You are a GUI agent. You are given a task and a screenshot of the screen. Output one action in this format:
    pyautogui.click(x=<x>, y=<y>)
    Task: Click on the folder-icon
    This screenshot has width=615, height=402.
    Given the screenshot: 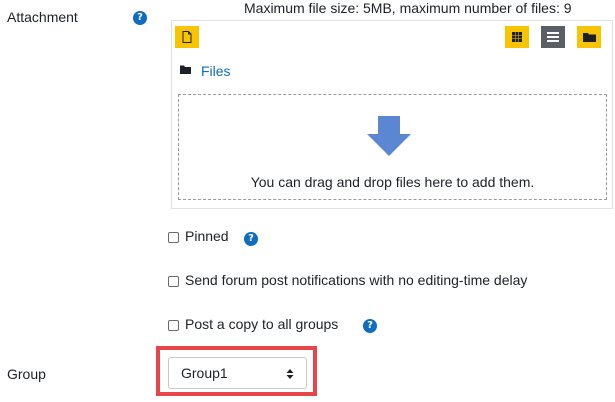 What is the action you would take?
    pyautogui.click(x=589, y=37)
    